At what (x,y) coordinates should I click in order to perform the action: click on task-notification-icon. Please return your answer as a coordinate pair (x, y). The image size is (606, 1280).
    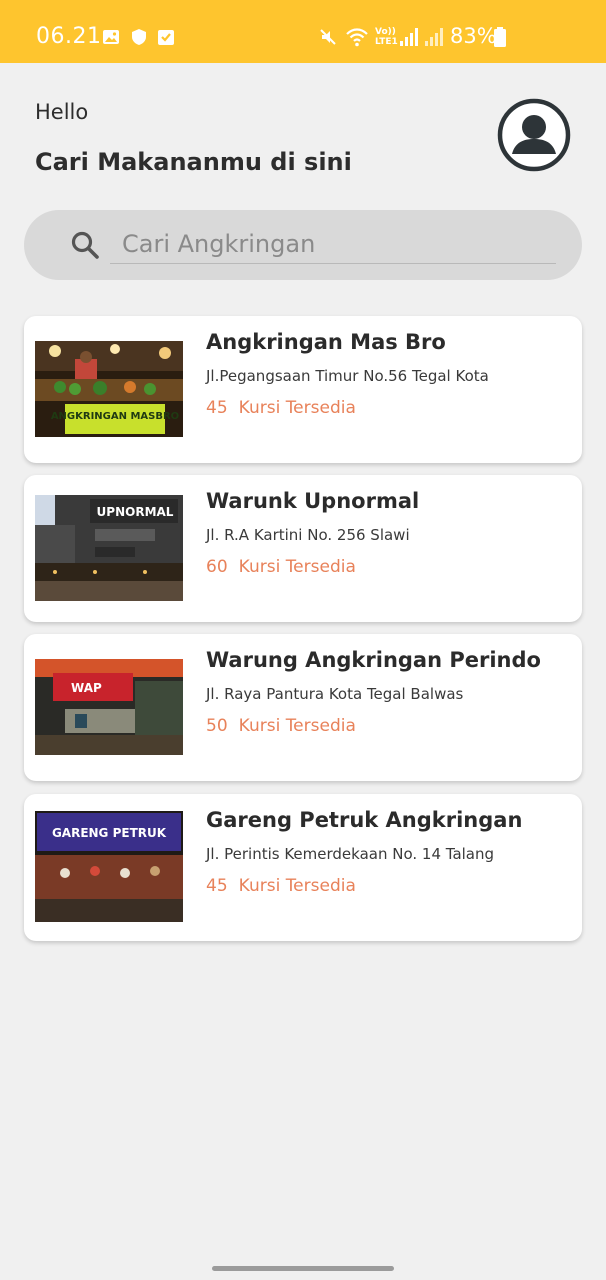
    Looking at the image, I should click on (166, 37).